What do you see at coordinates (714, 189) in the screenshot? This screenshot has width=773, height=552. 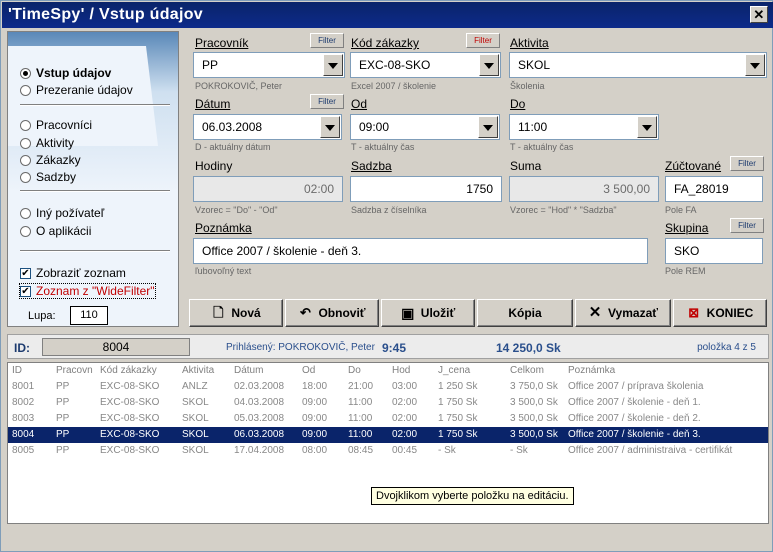 I see `zuctovane-input: FA_28019` at bounding box center [714, 189].